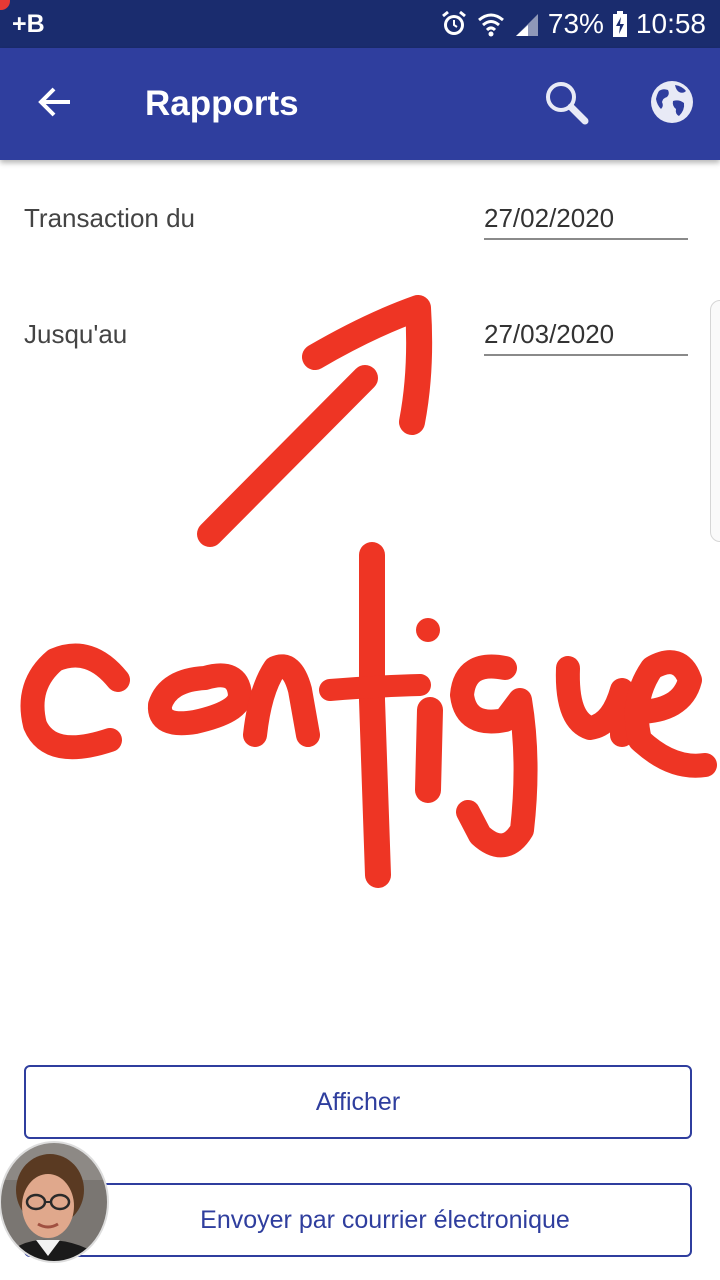 This screenshot has width=720, height=1280. Describe the element at coordinates (358, 1102) in the screenshot. I see `show-button: Afficher` at that location.